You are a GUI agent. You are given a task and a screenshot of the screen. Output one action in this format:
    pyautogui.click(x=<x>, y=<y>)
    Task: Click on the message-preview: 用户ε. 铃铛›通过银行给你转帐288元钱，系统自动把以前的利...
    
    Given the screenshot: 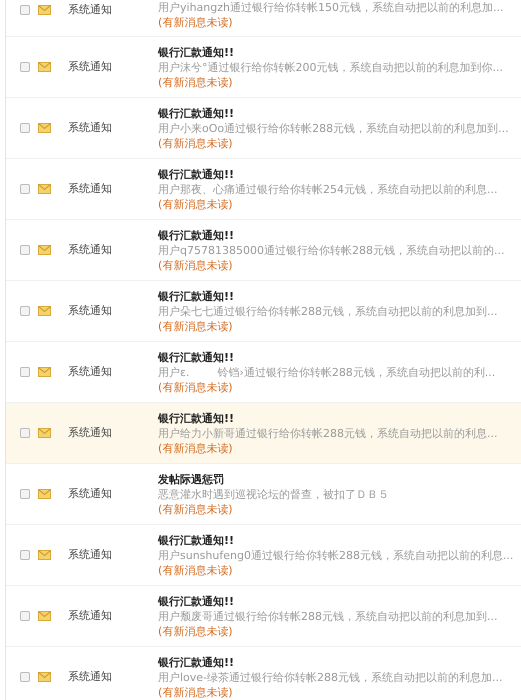 What is the action you would take?
    pyautogui.click(x=327, y=372)
    